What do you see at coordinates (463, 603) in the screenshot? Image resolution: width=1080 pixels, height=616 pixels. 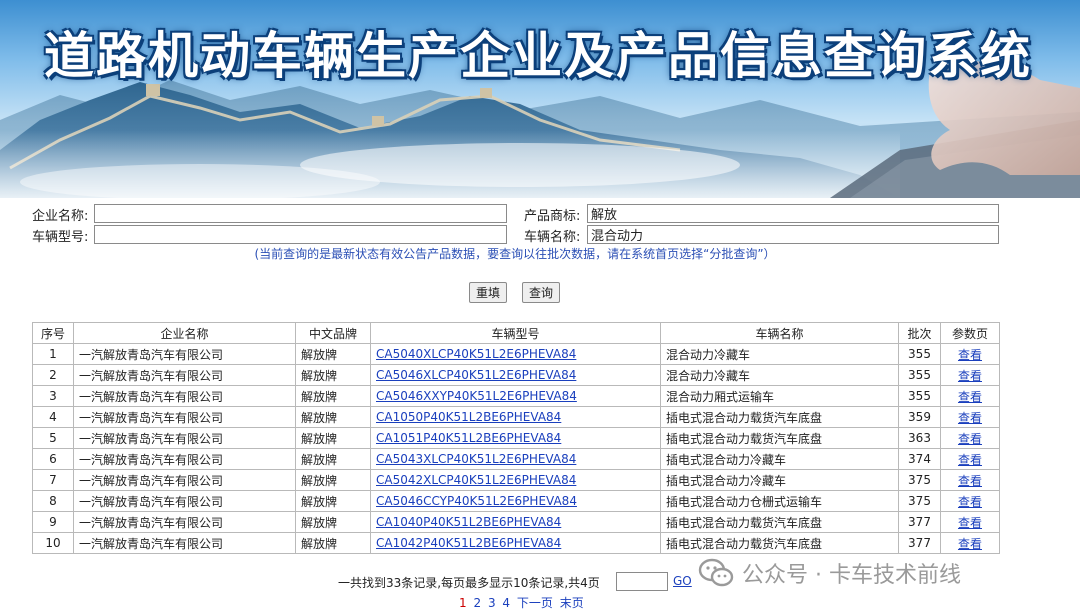 I see `page-link-1: 1` at bounding box center [463, 603].